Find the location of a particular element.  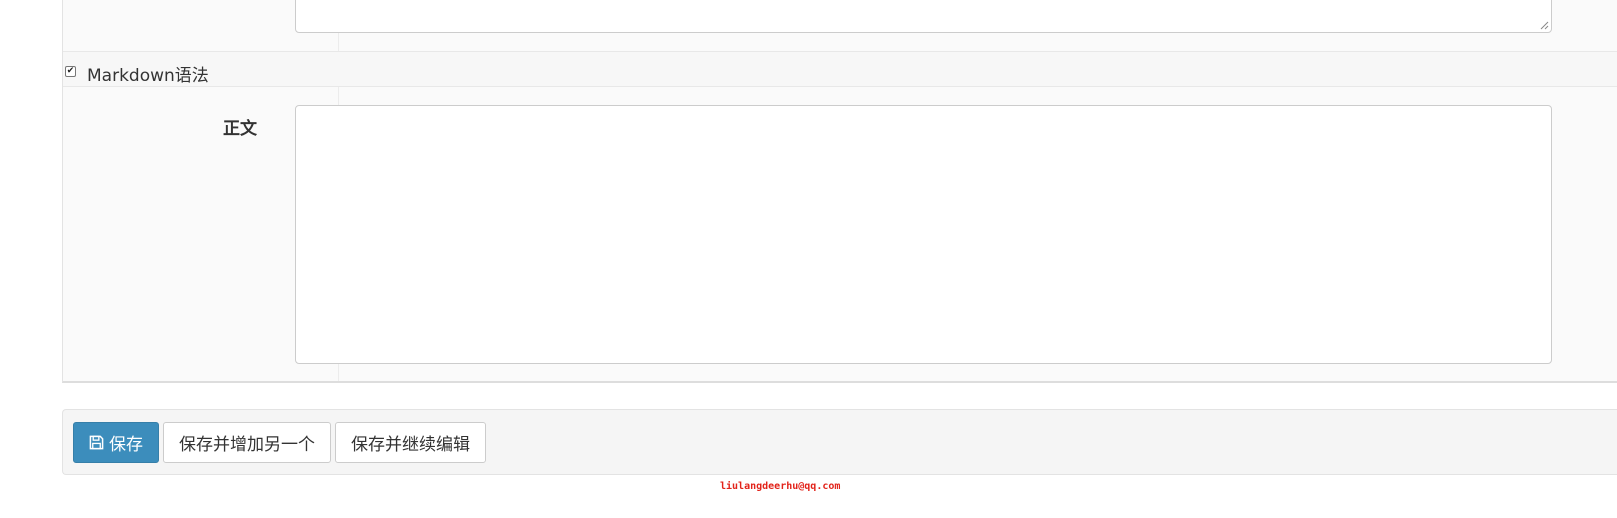

save-button: 保存 is located at coordinates (116, 442).